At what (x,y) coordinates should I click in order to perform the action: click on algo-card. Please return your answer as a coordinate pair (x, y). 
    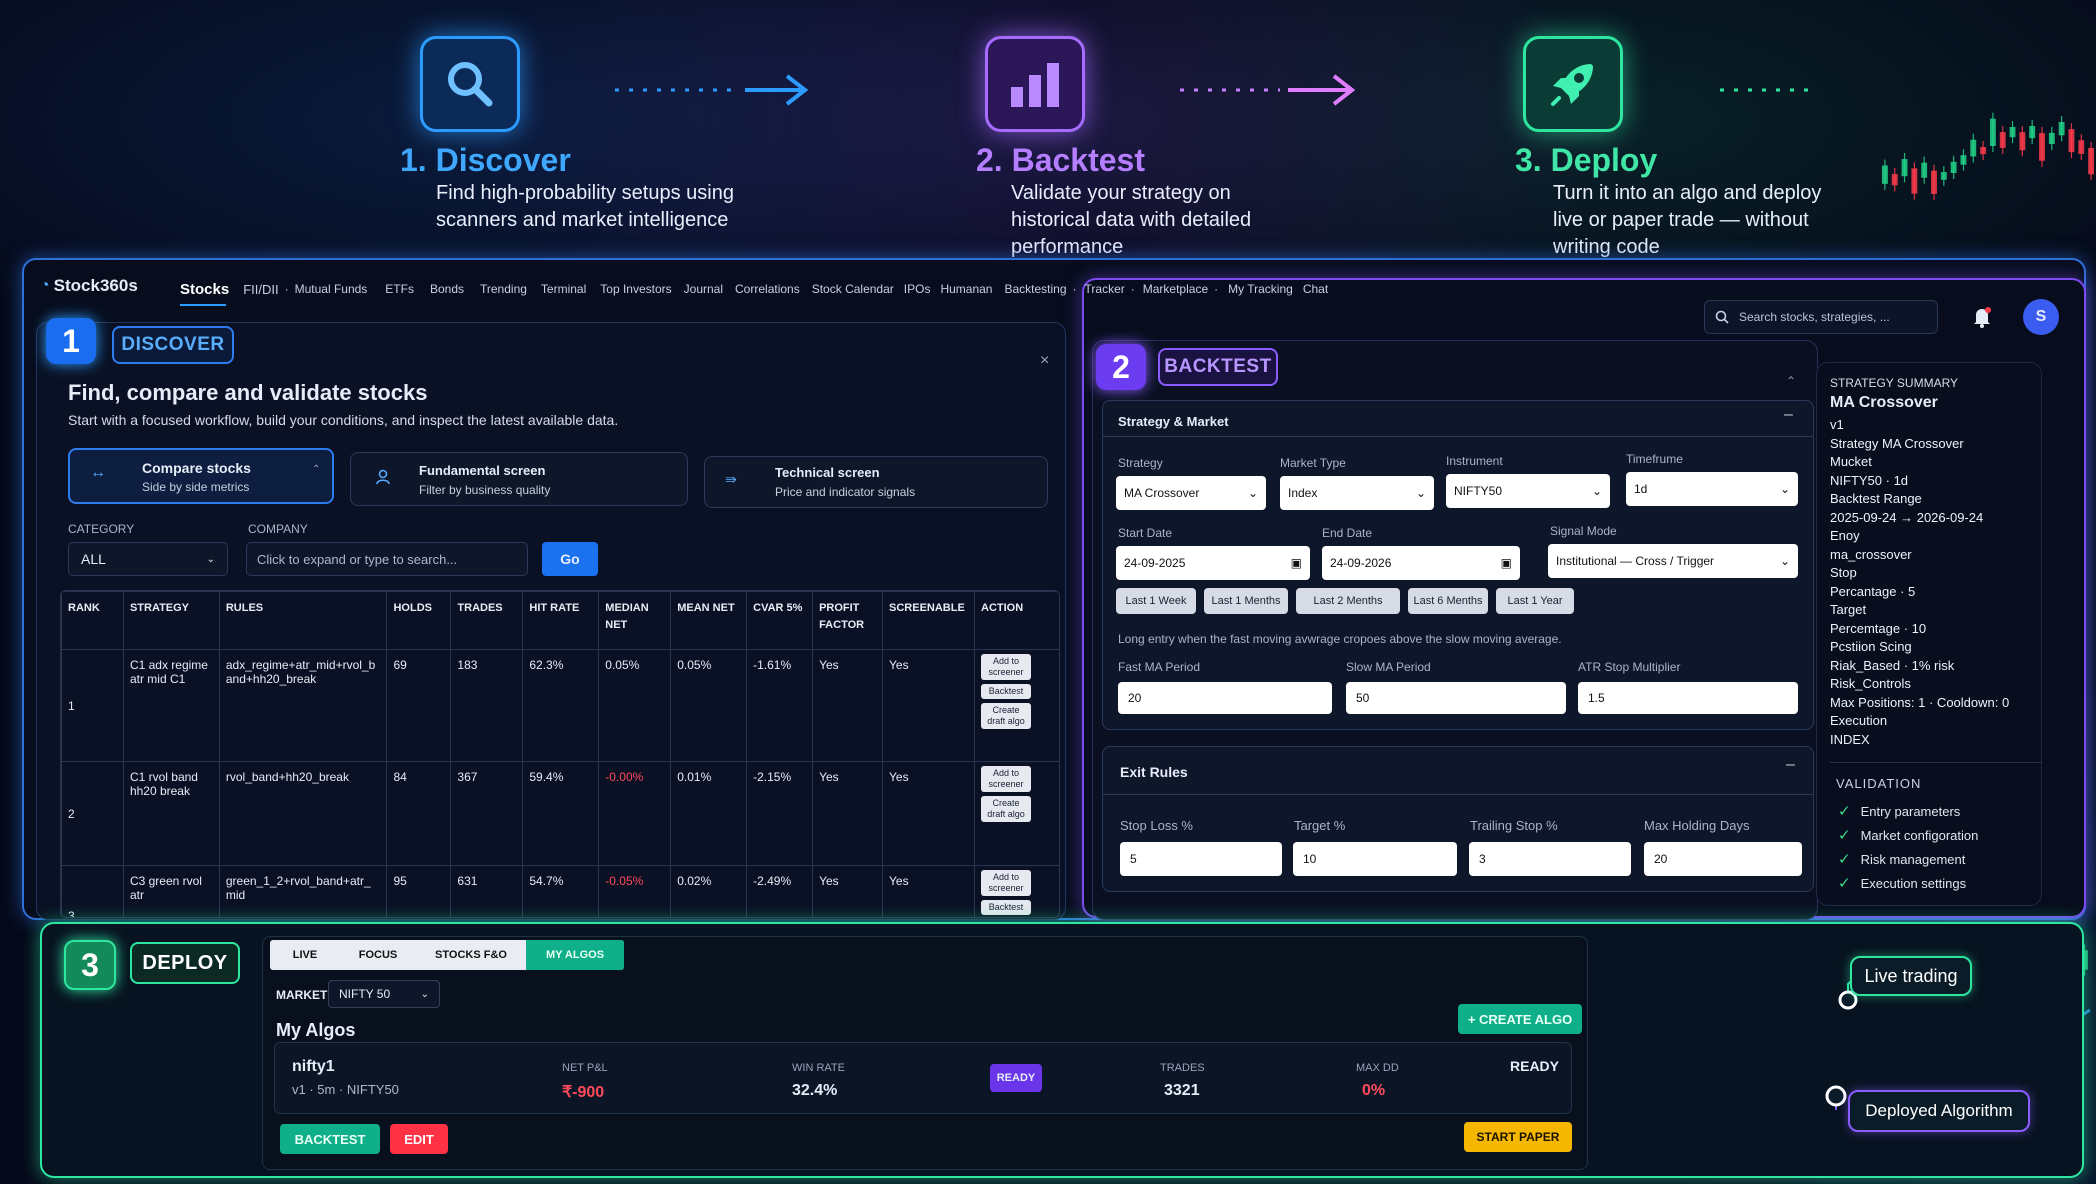
    Looking at the image, I should click on (923, 1078).